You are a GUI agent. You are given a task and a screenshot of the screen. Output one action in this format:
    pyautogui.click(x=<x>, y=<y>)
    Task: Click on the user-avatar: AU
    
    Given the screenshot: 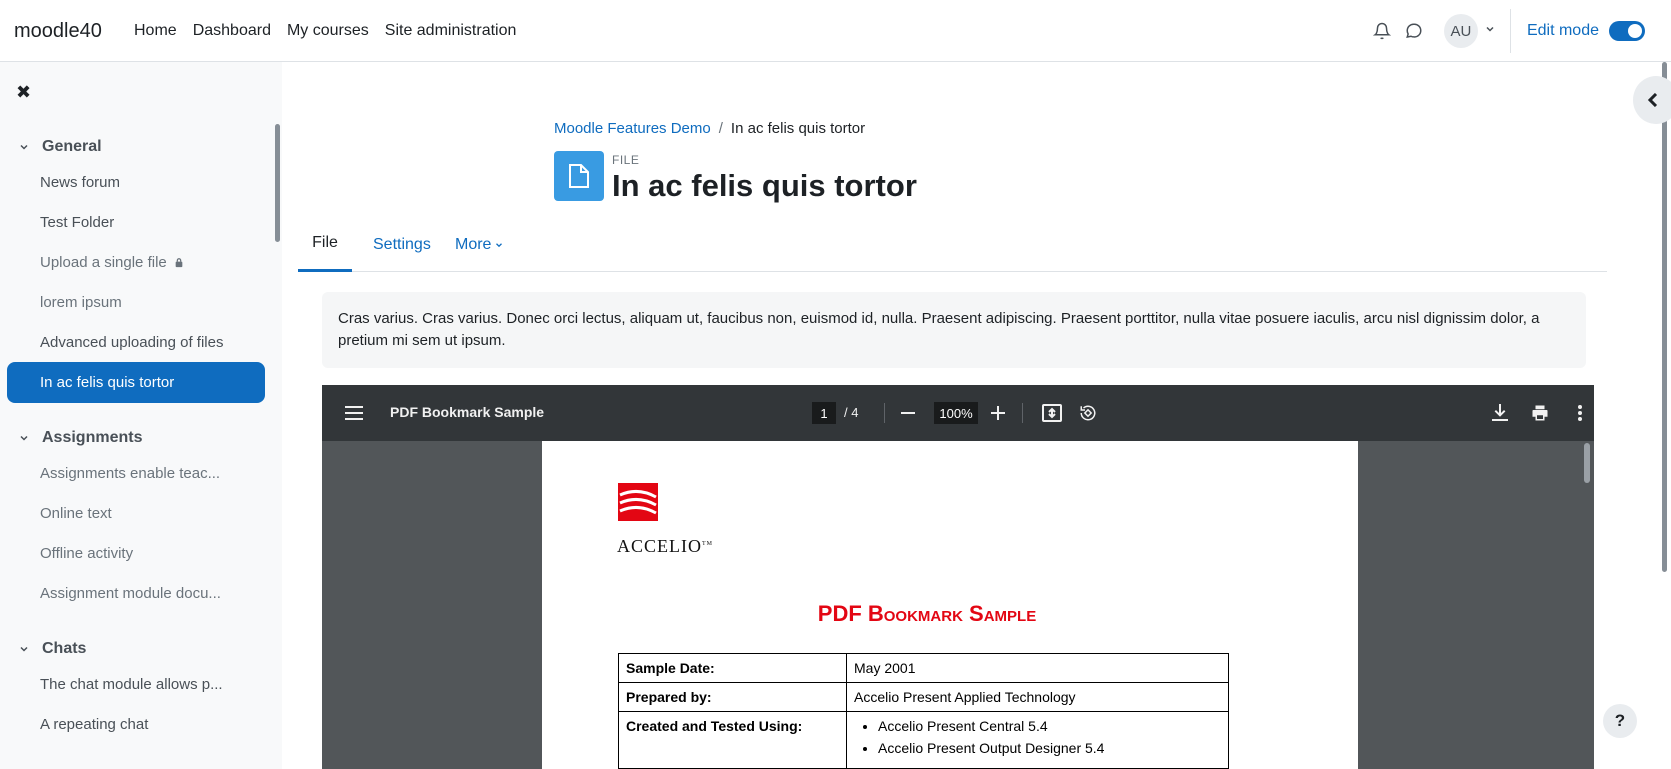 What is the action you would take?
    pyautogui.click(x=1460, y=31)
    